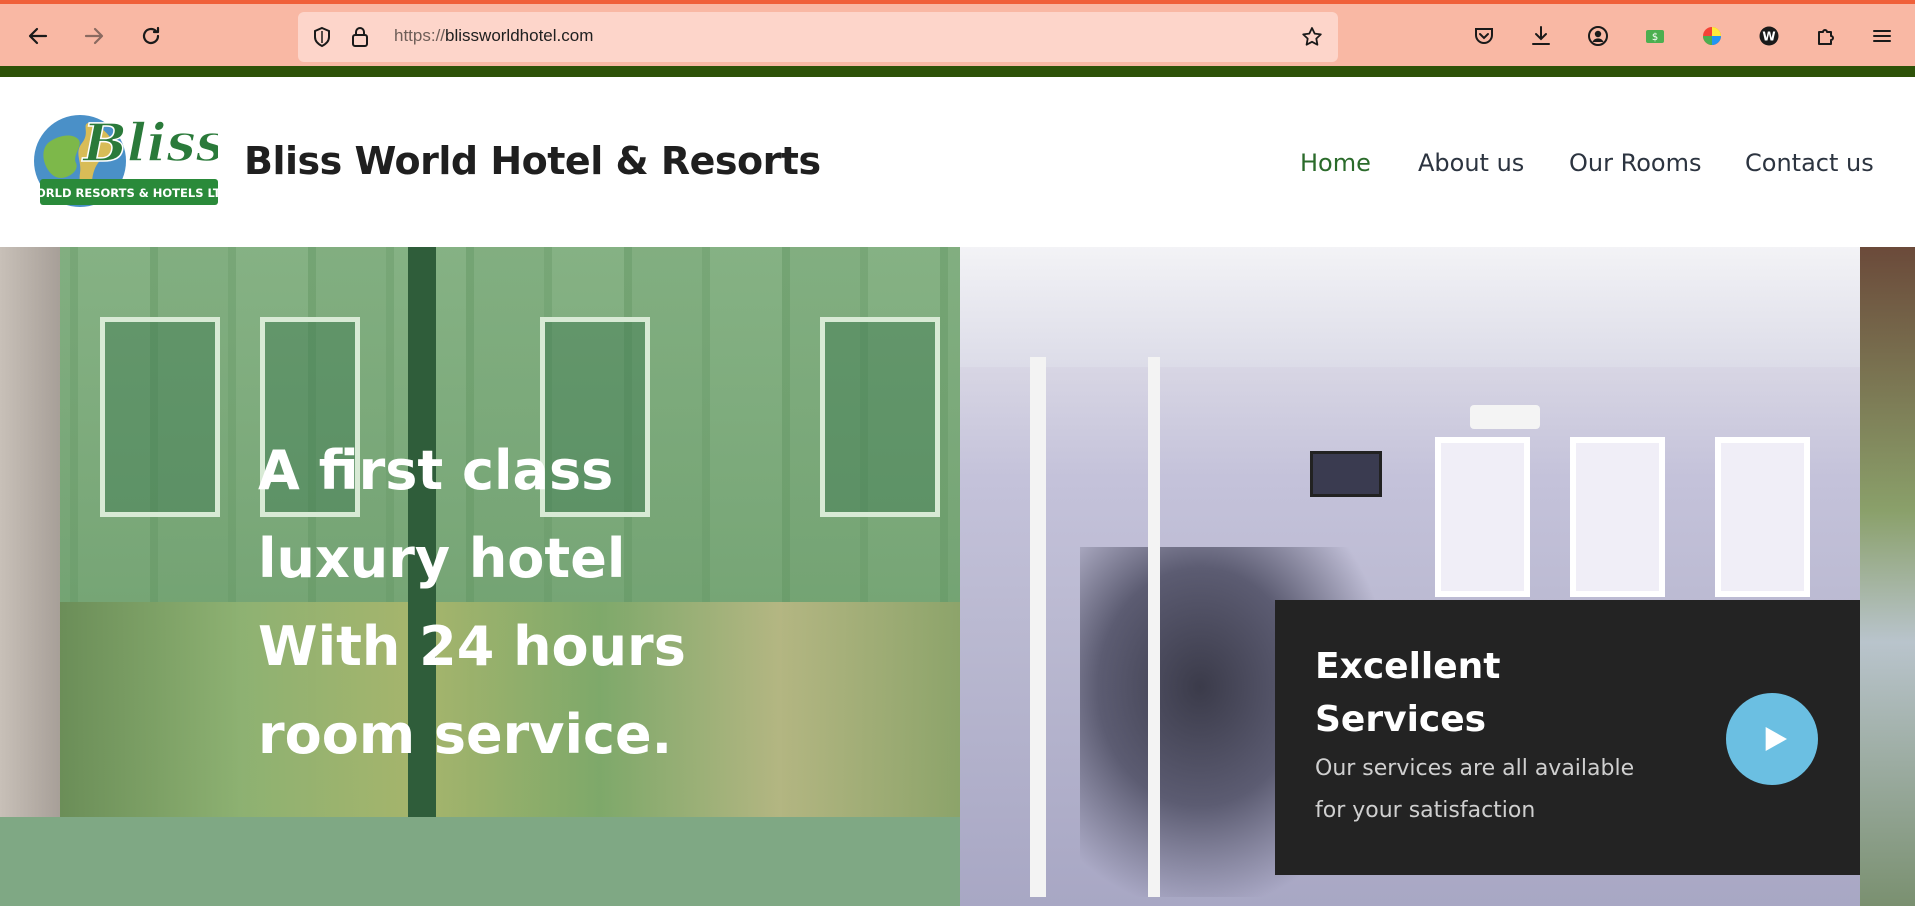 Image resolution: width=1915 pixels, height=906 pixels. I want to click on site-title: Bliss World Hotel & Resorts, so click(532, 161).